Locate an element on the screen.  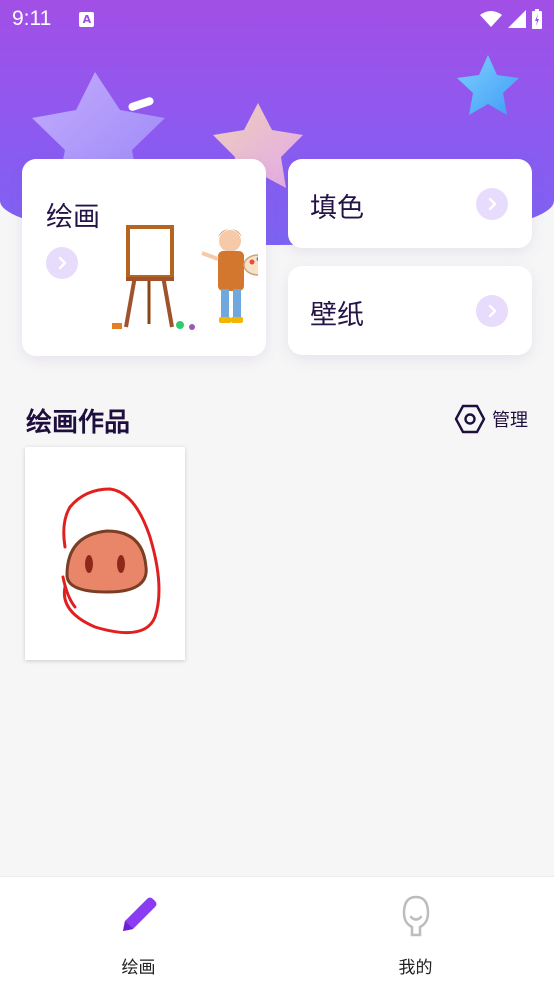
bottom-tab-bar: 绘画 我的 is located at coordinates (277, 930).